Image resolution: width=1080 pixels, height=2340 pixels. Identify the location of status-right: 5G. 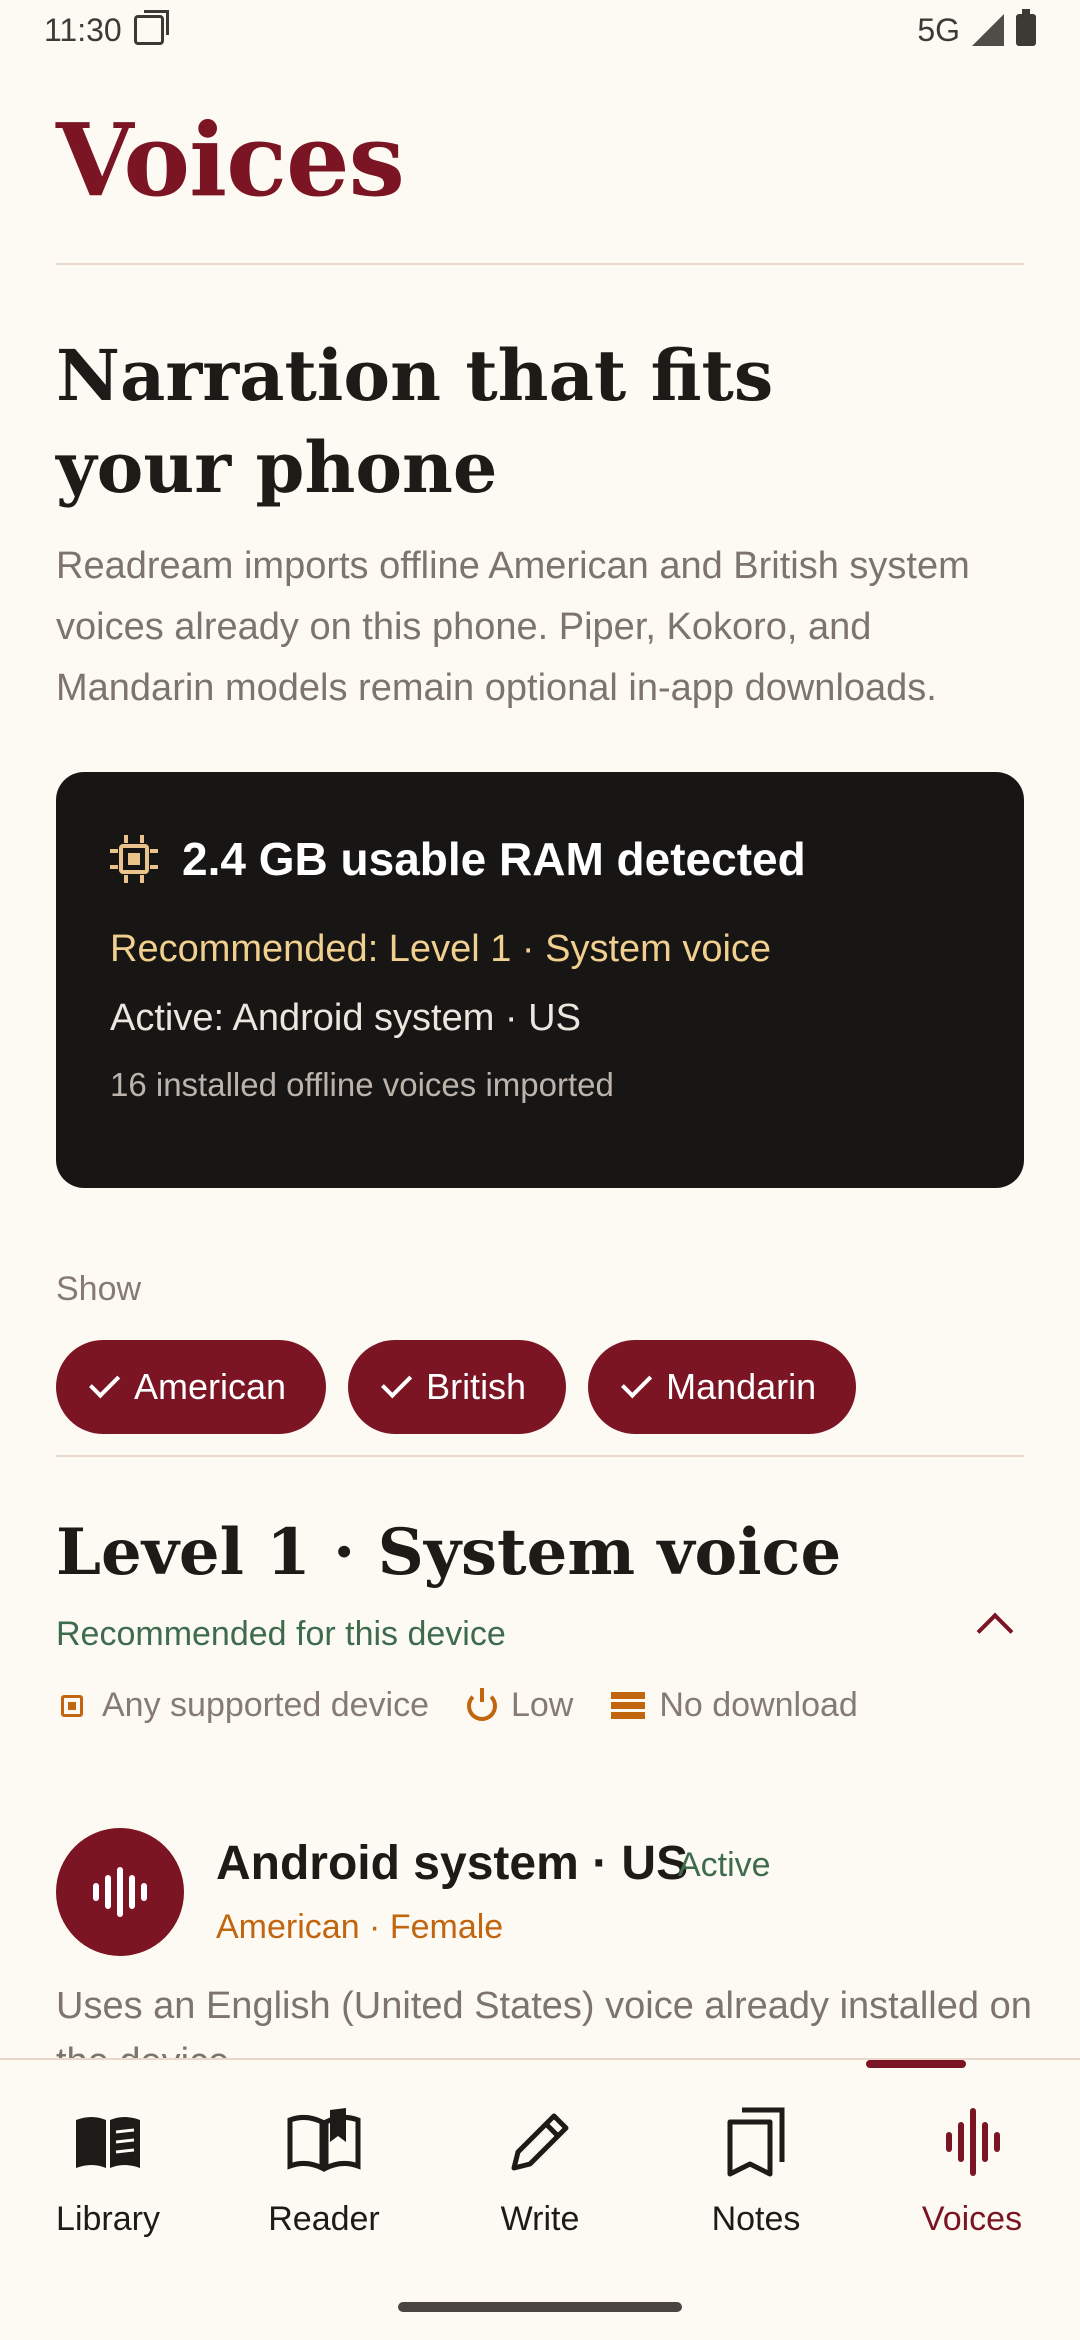
(976, 29).